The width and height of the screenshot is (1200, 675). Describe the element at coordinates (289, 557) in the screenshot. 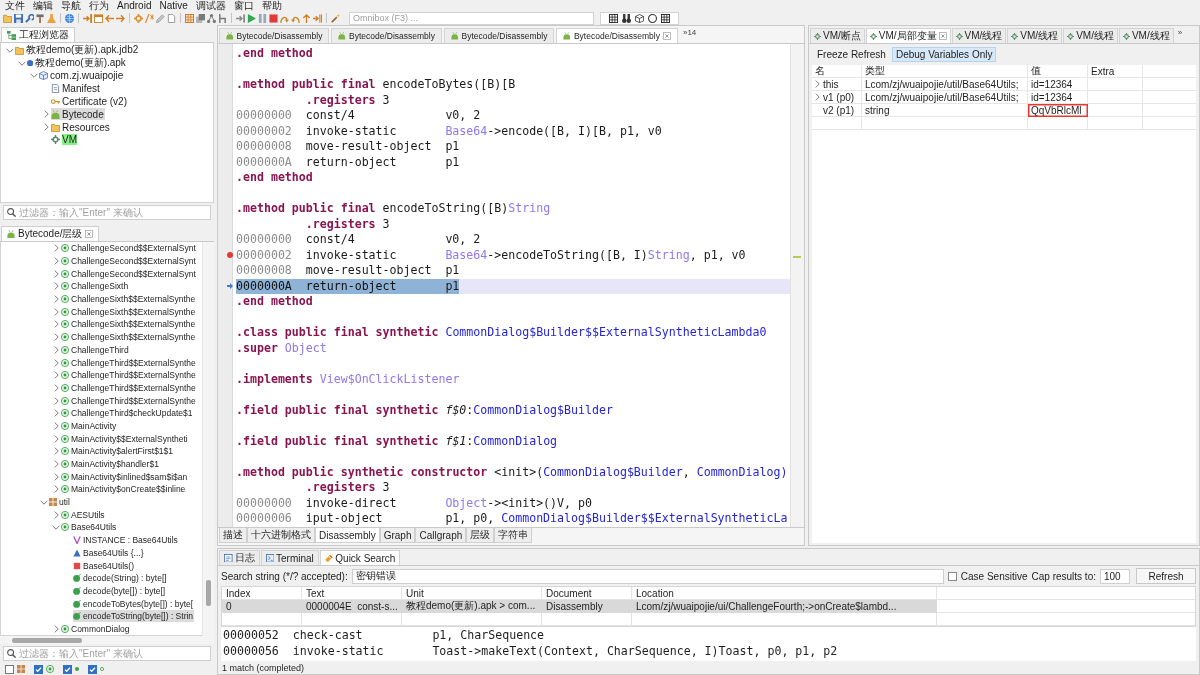

I see `tab: Terminal` at that location.